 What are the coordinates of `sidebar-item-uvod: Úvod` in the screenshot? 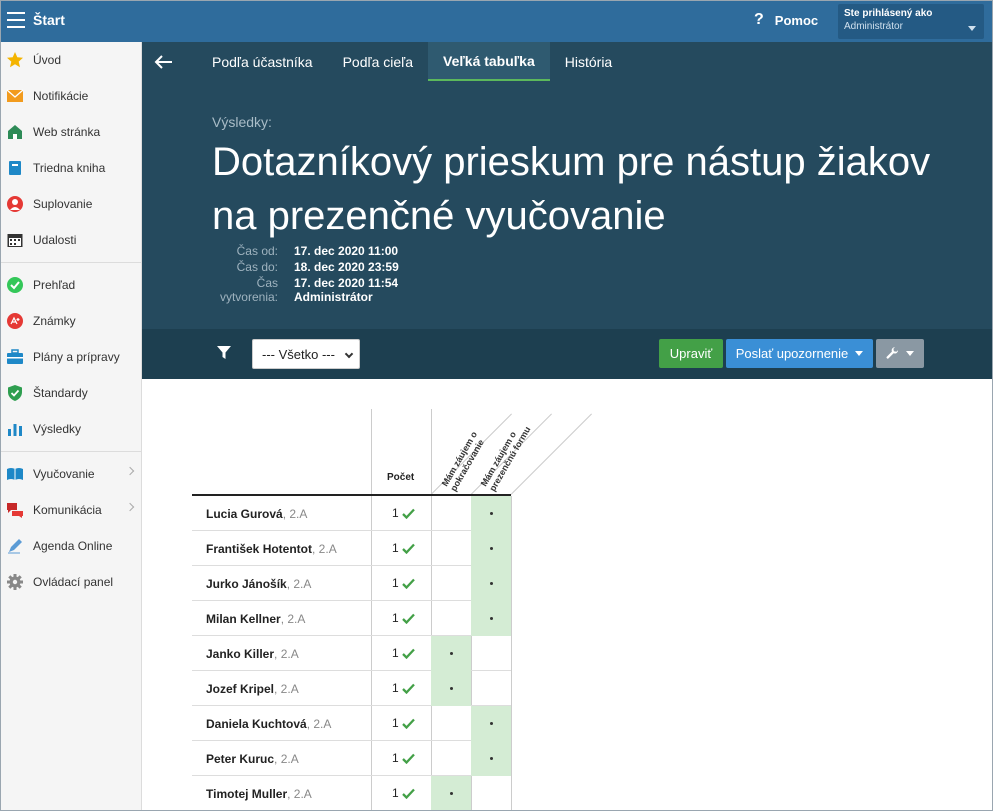 It's located at (71, 60).